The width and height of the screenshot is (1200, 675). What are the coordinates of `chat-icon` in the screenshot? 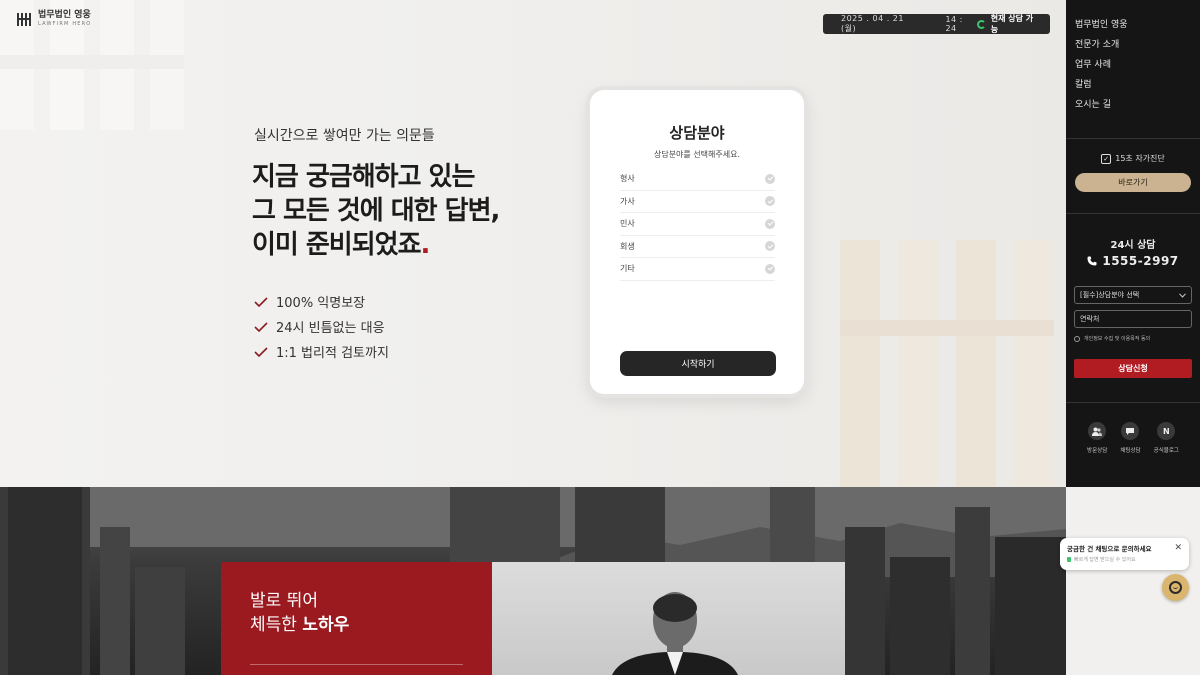 It's located at (1130, 431).